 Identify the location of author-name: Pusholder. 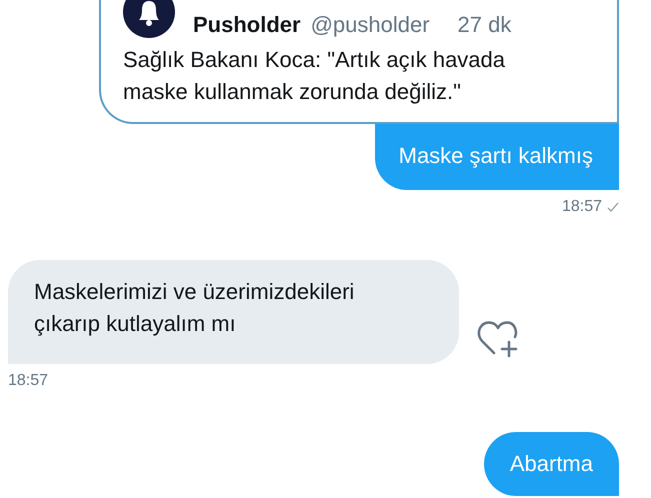
(247, 25).